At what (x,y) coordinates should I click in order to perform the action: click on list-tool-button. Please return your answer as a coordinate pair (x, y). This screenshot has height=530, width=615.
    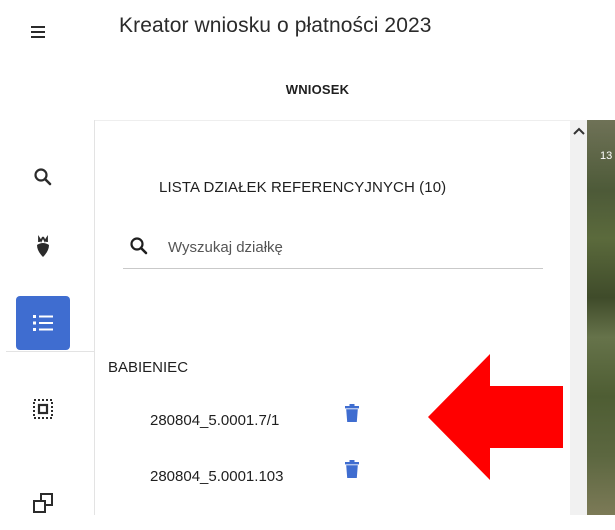
    Looking at the image, I should click on (43, 323).